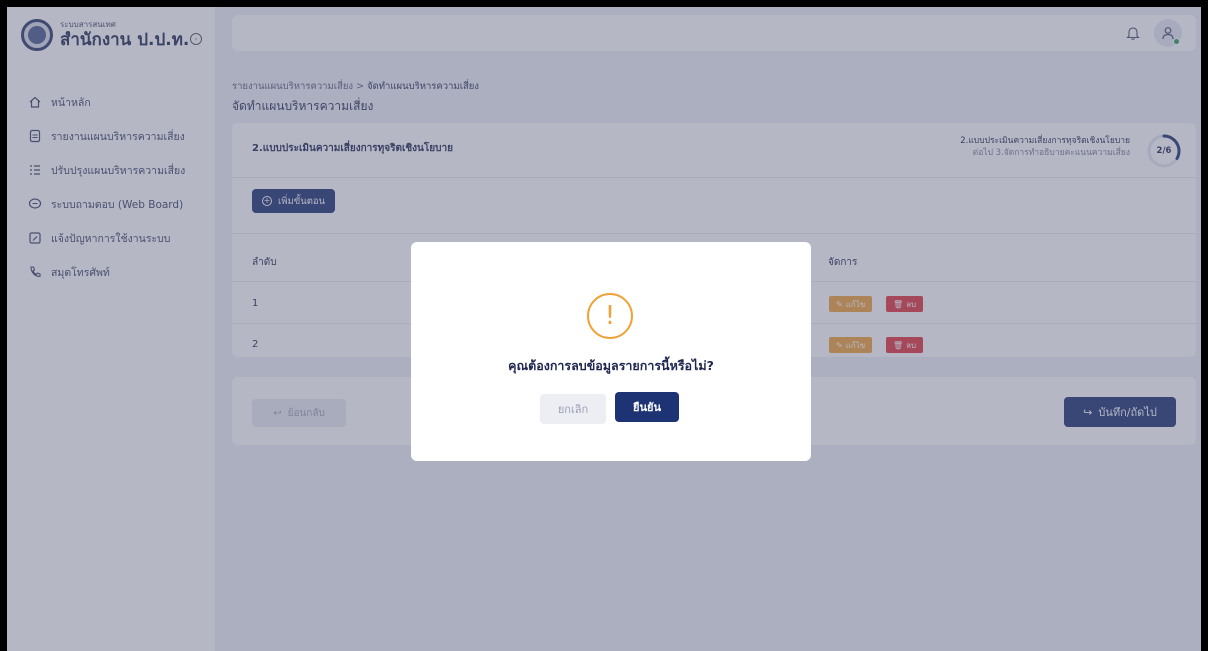 The width and height of the screenshot is (1208, 651). I want to click on warning-icon: !, so click(610, 316).